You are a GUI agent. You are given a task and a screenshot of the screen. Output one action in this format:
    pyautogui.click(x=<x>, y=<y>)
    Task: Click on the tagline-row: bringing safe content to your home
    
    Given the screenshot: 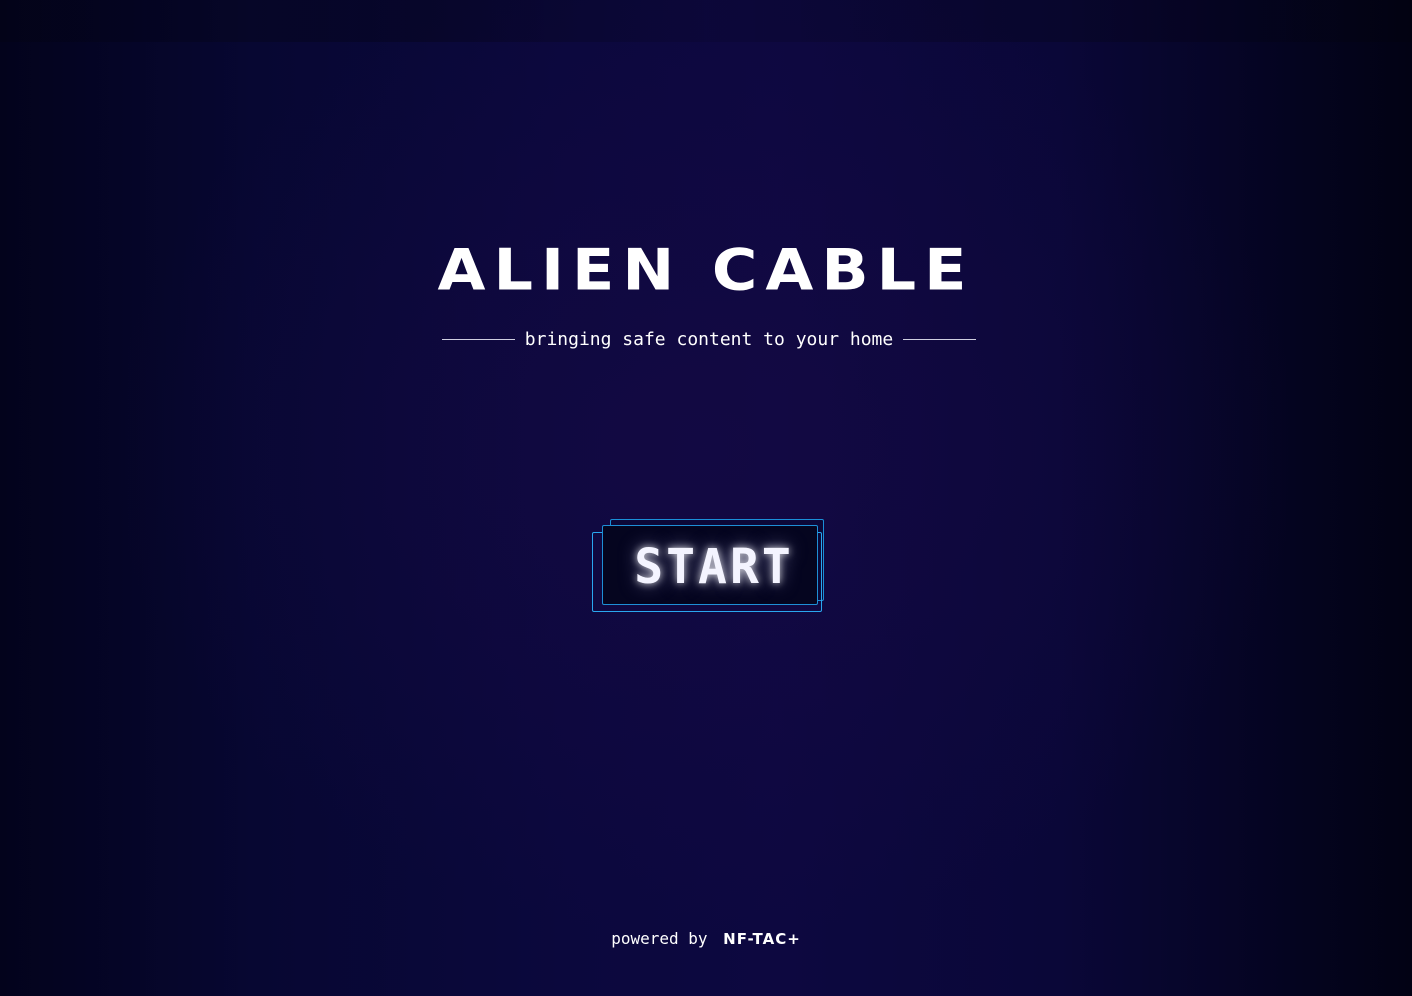 What is the action you would take?
    pyautogui.click(x=709, y=339)
    